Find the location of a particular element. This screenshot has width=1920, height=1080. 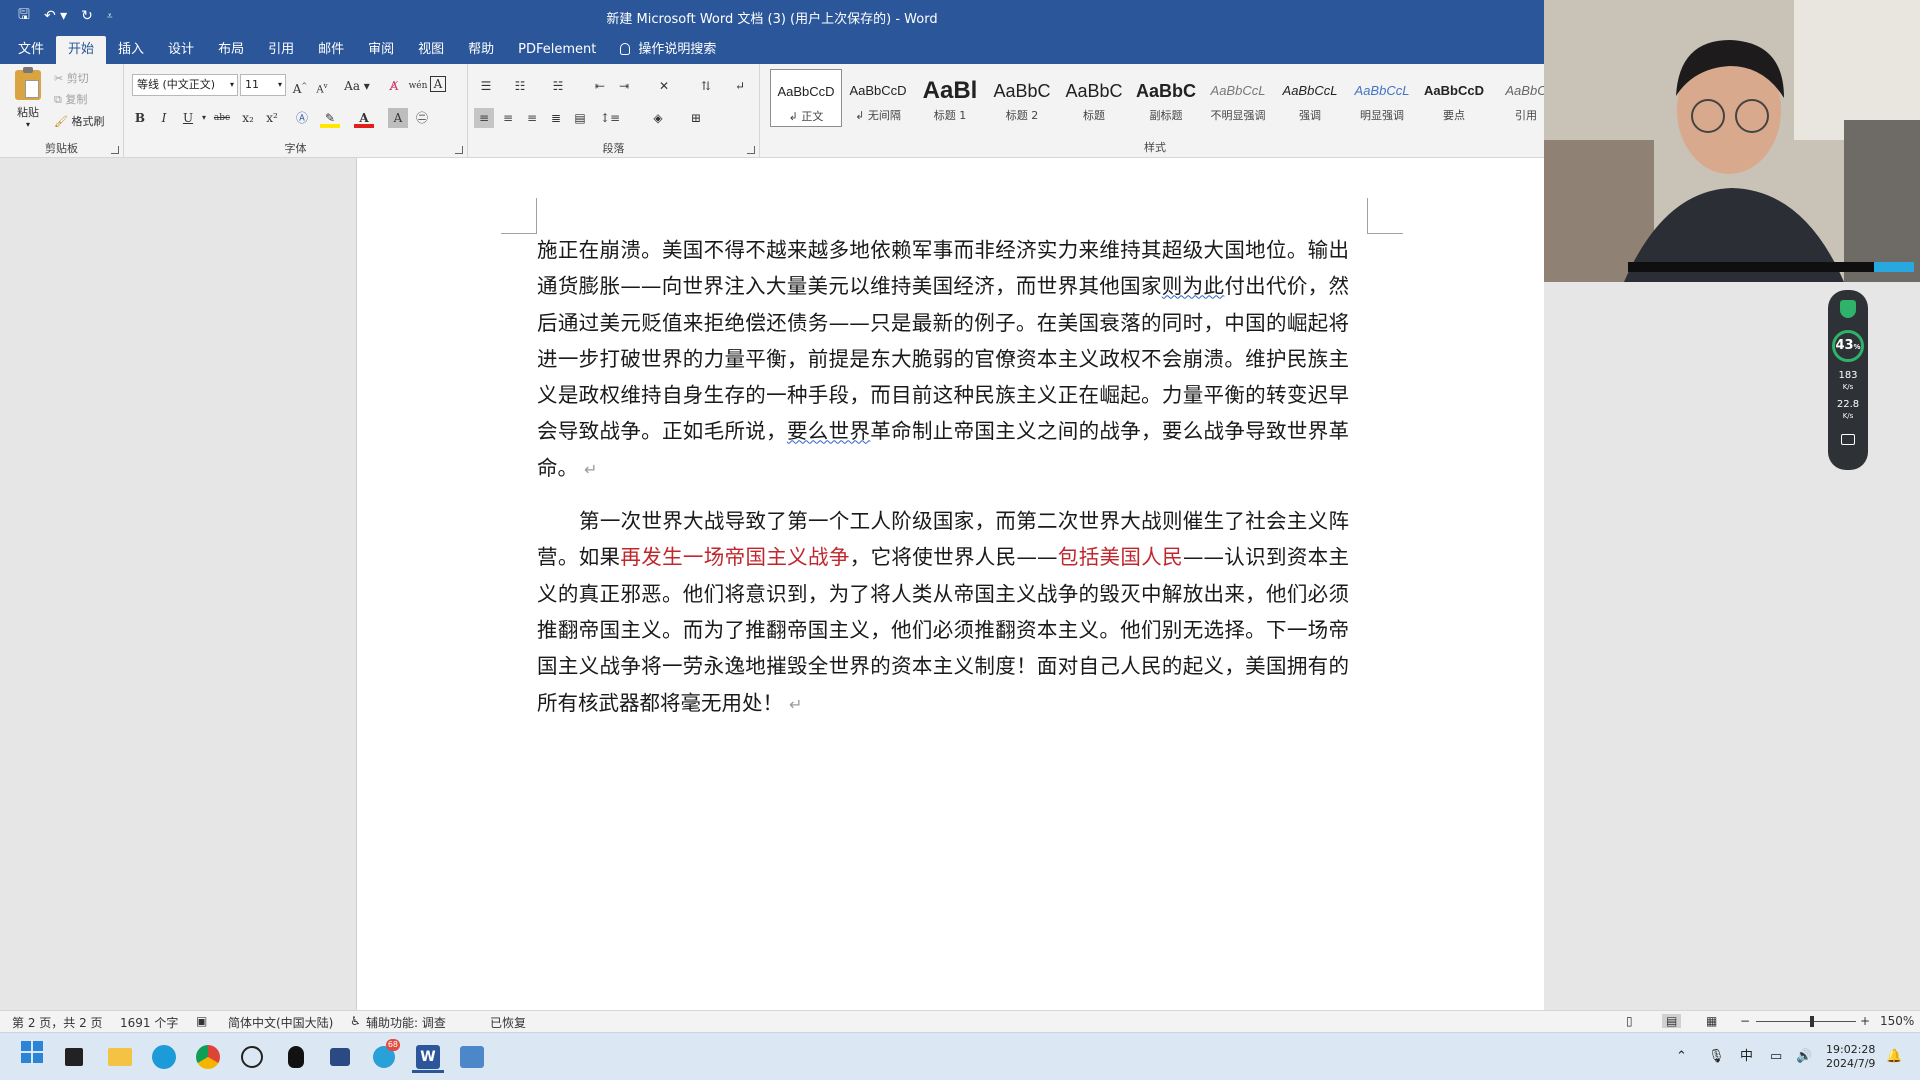

ime-indicator: 中 is located at coordinates (1746, 1056).